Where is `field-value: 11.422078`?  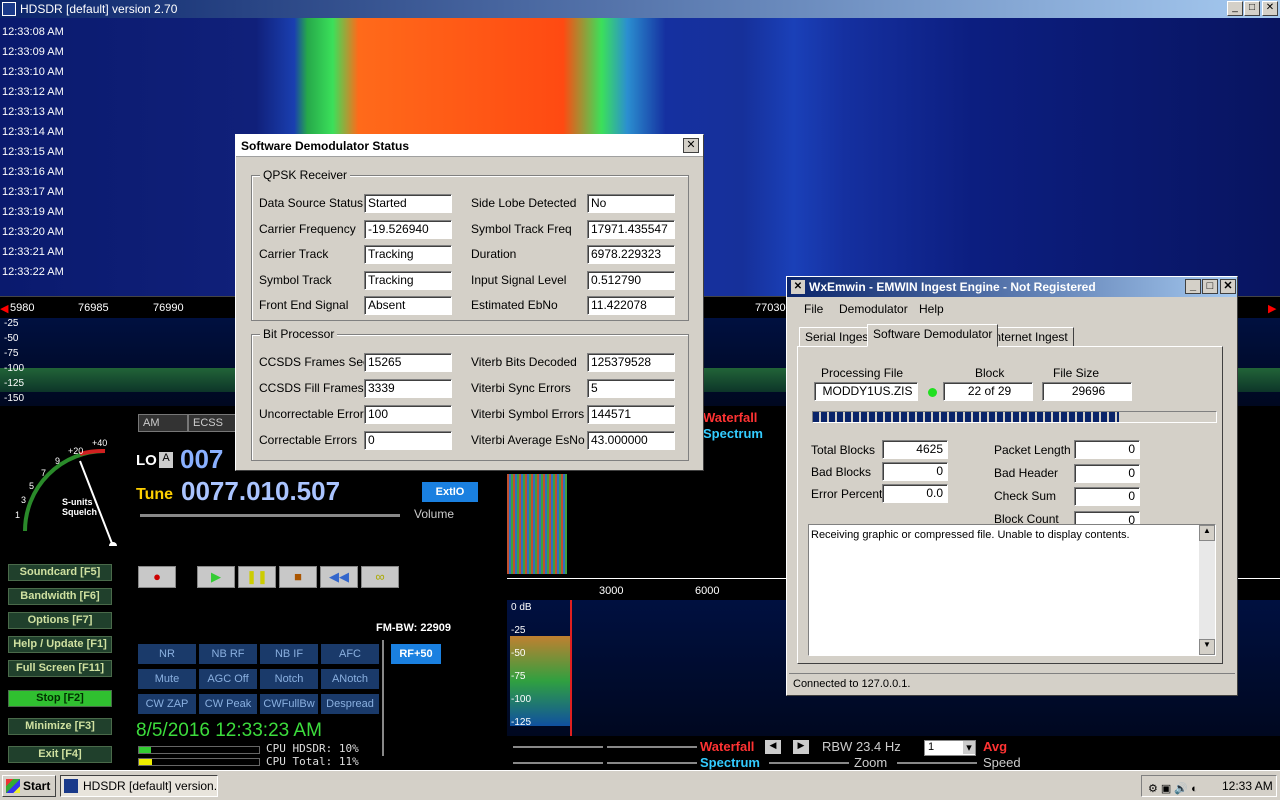
field-value: 11.422078 is located at coordinates (631, 305).